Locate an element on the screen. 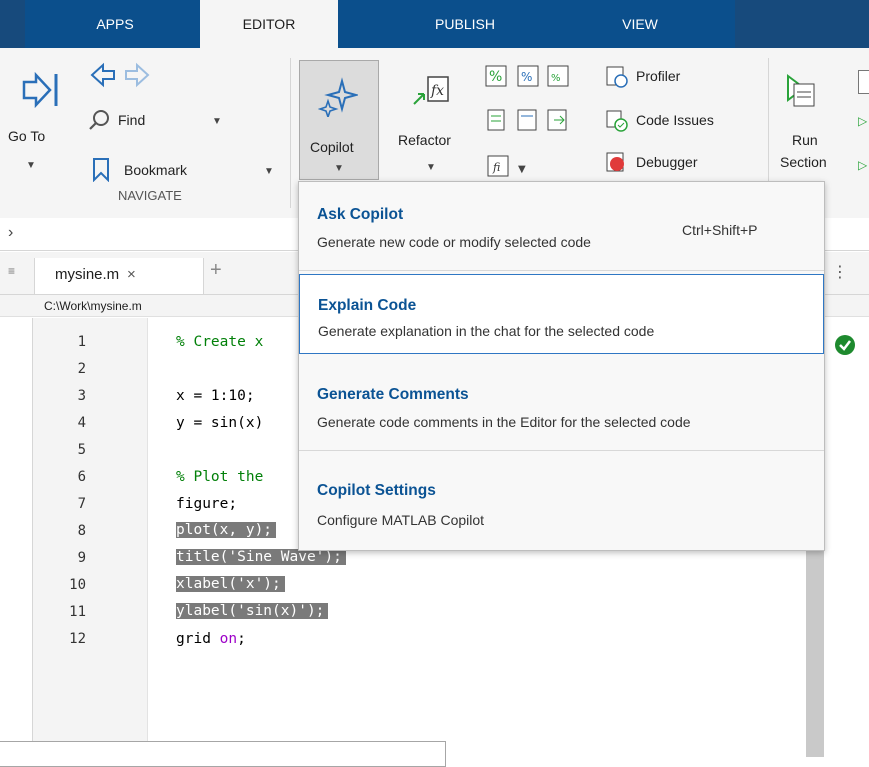 The image size is (869, 767). menu-item-description: Configure MATLAB Copilot is located at coordinates (401, 520).